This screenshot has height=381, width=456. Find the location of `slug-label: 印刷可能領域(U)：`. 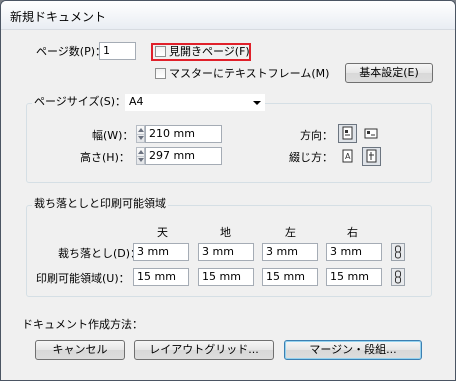

slug-label: 印刷可能領域(U)： is located at coordinates (83, 278).